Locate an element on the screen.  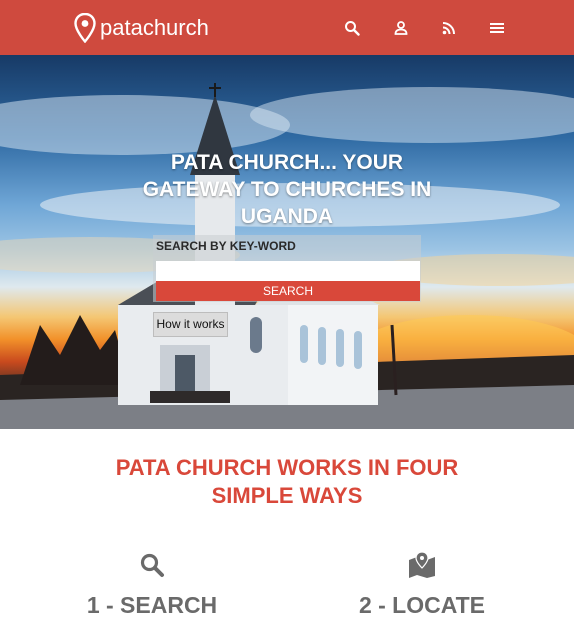
brand-logo: patachurch is located at coordinates (141, 28).